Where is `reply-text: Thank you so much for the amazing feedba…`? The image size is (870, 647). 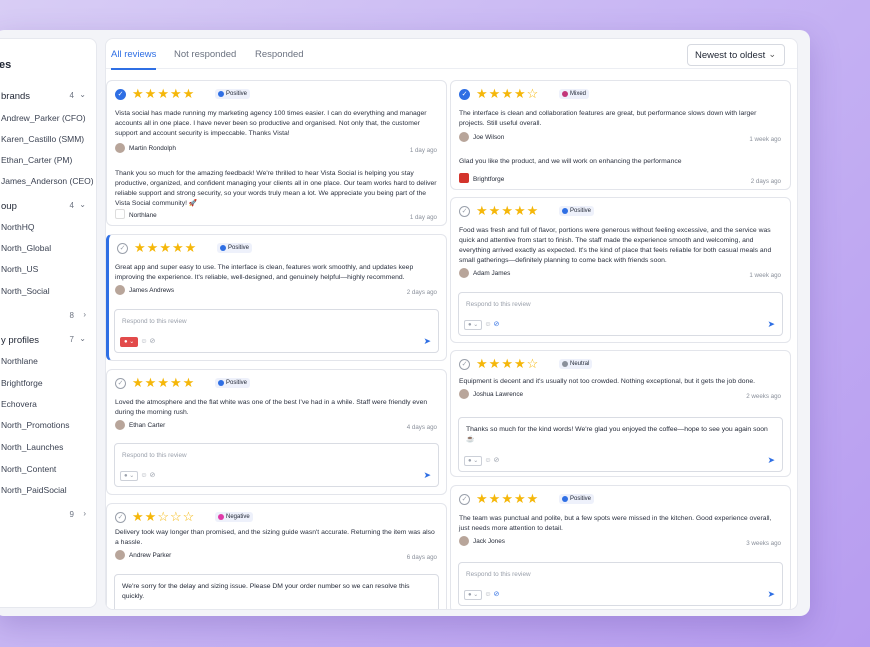
reply-text: Thank you so much for the amazing feedba… is located at coordinates (276, 188).